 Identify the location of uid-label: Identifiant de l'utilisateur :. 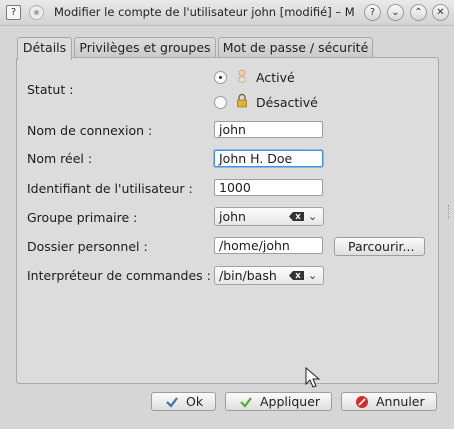
(110, 188).